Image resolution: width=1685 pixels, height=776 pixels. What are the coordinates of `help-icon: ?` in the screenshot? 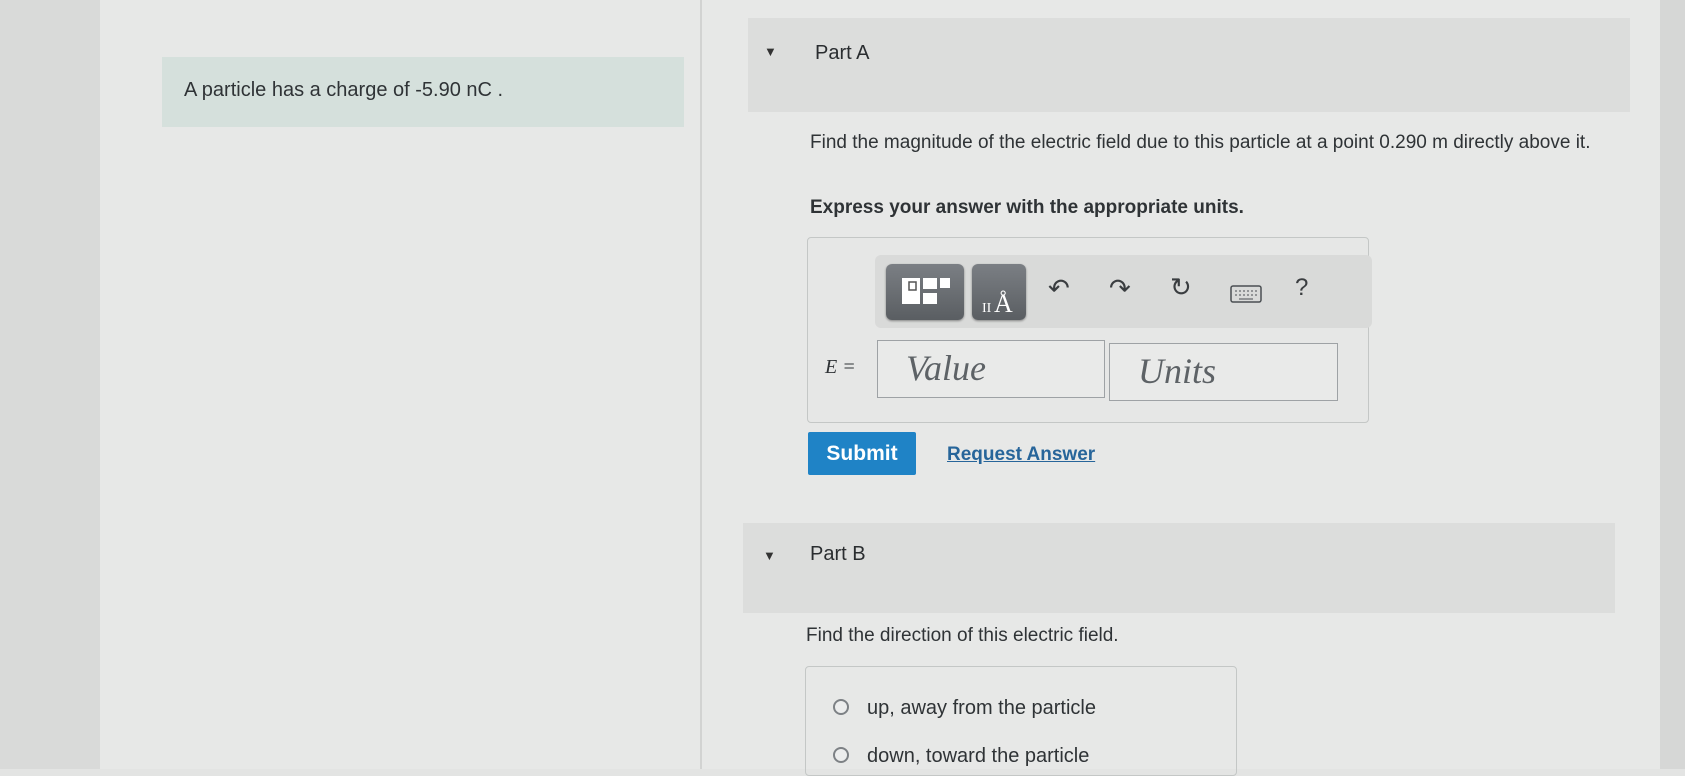 It's located at (1301, 288).